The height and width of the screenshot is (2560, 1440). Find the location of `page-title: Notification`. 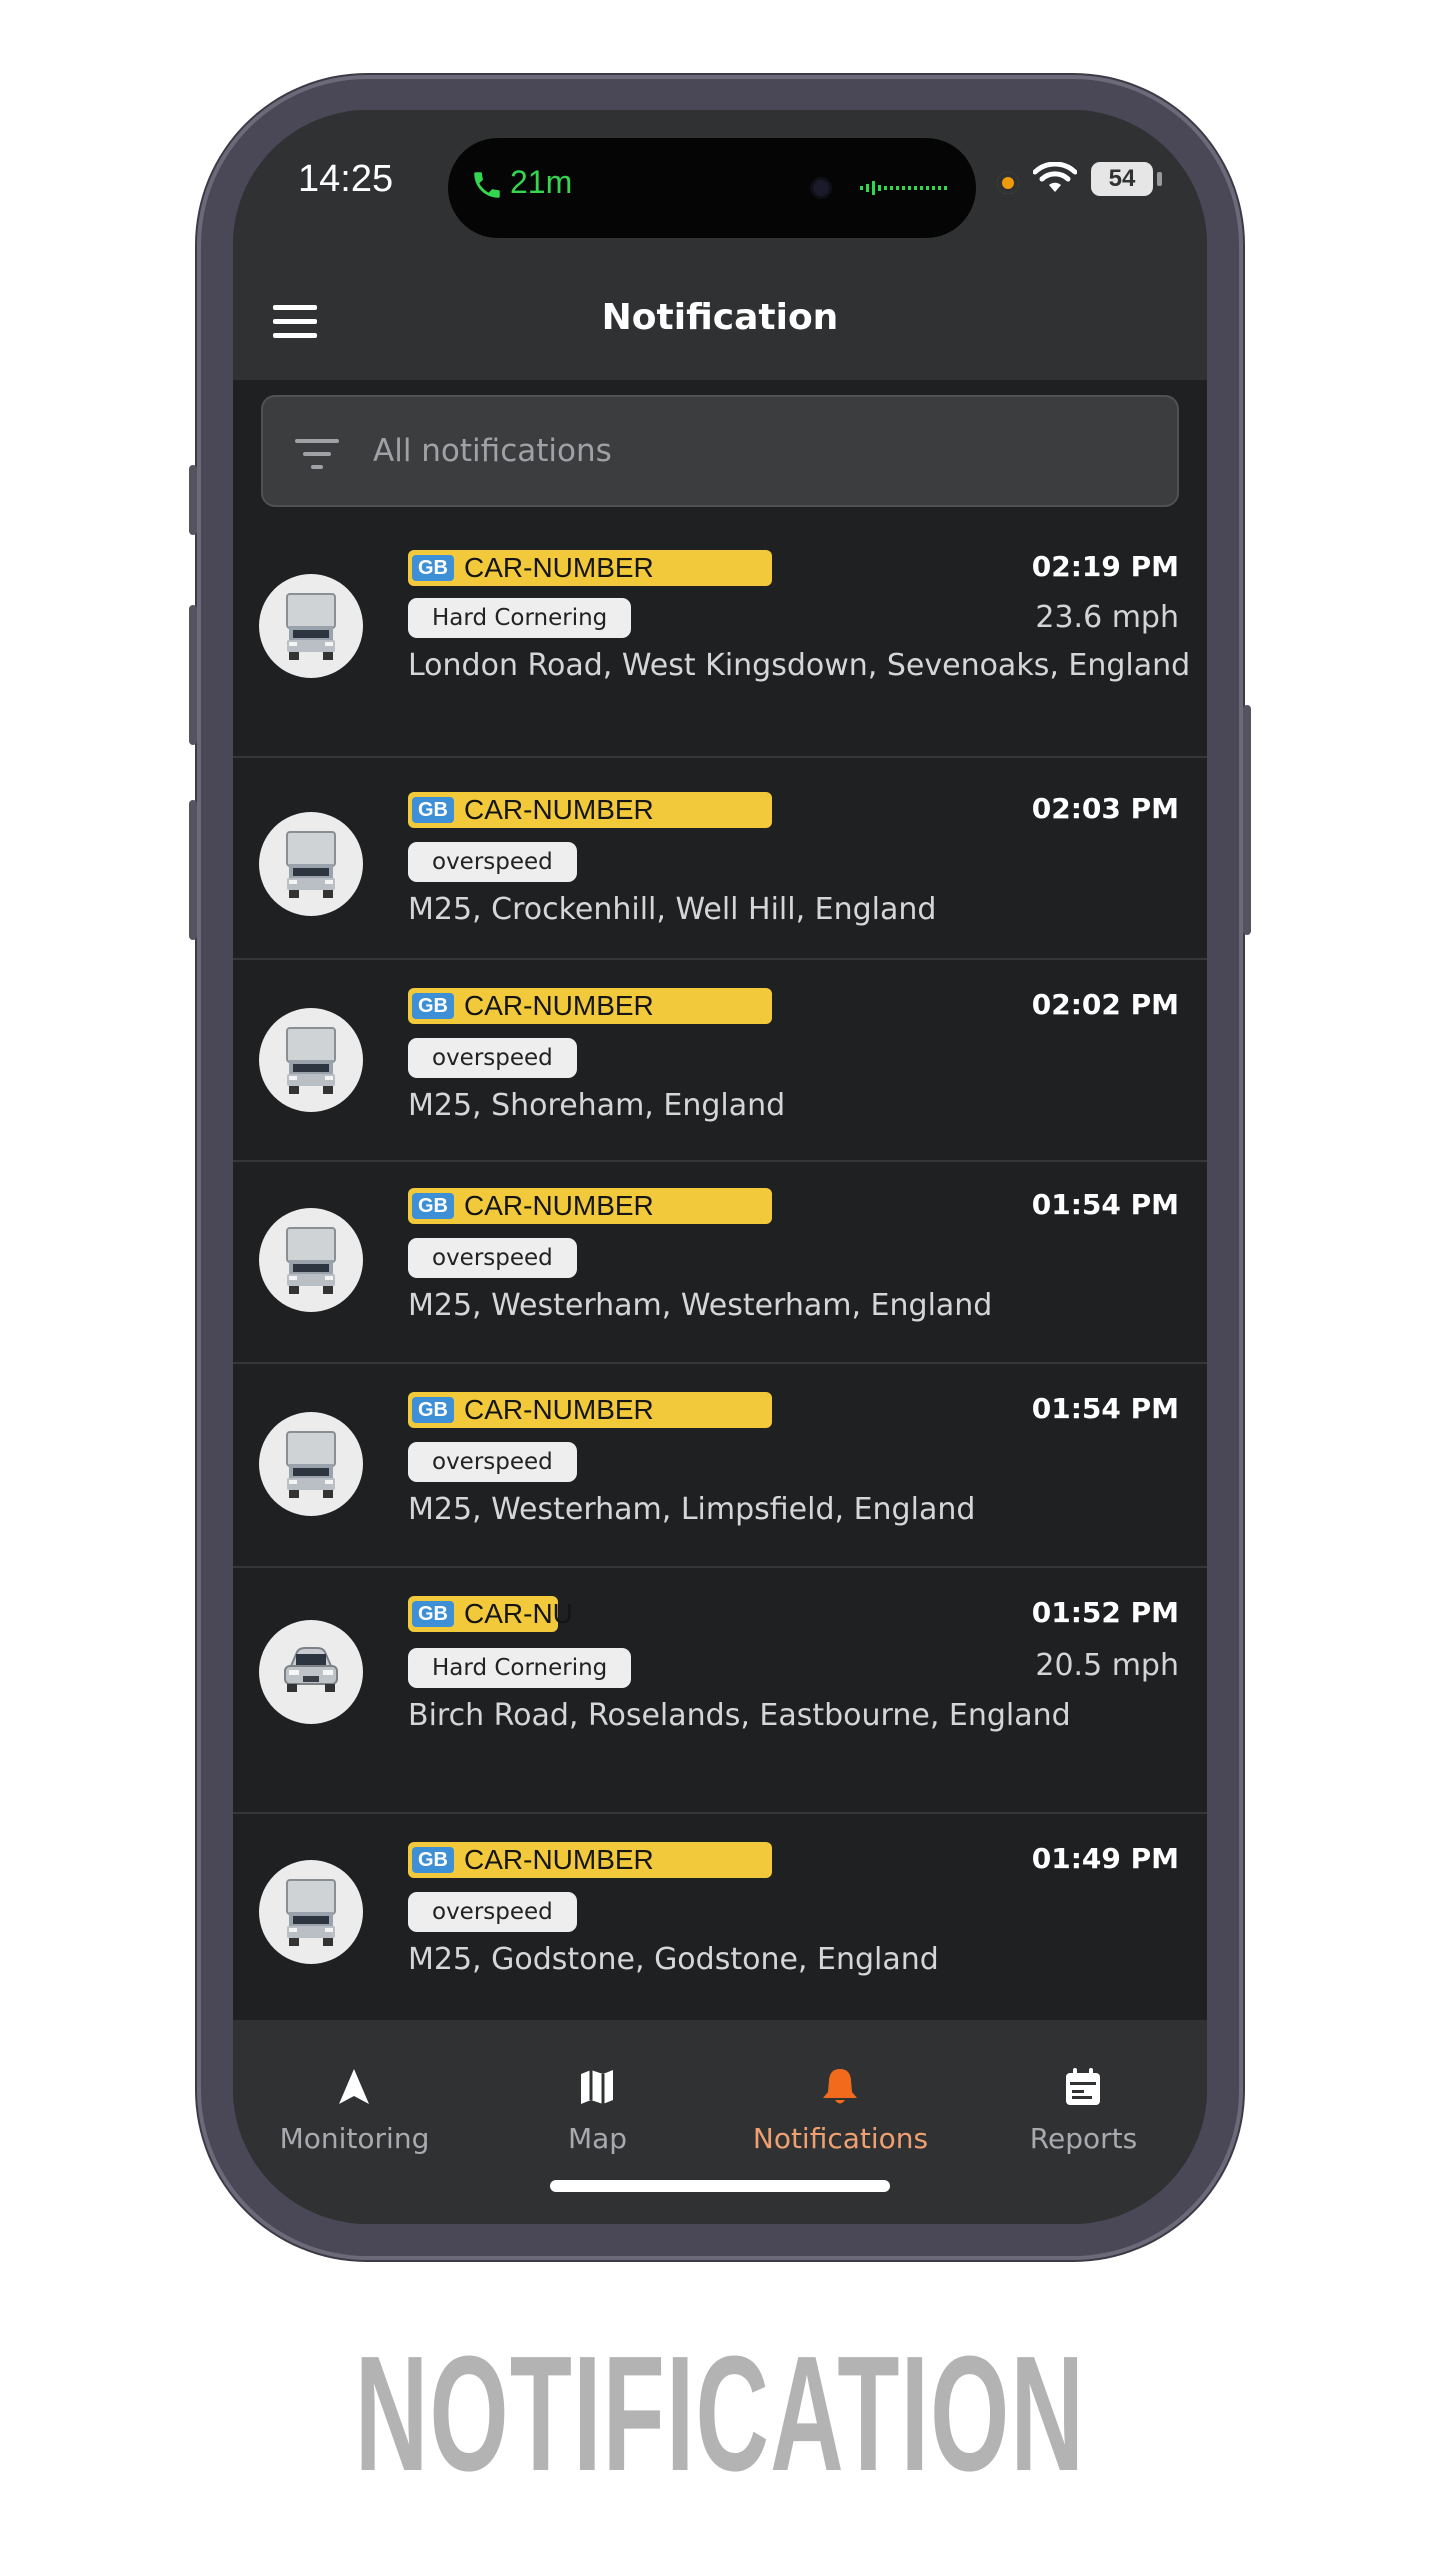

page-title: Notification is located at coordinates (720, 317).